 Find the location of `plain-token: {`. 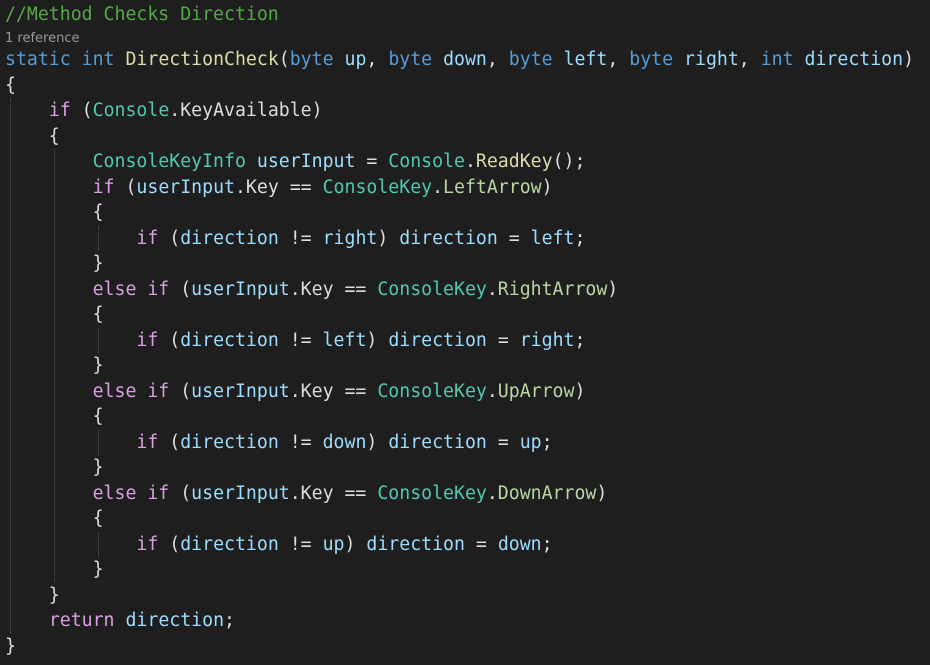

plain-token: { is located at coordinates (32, 136).